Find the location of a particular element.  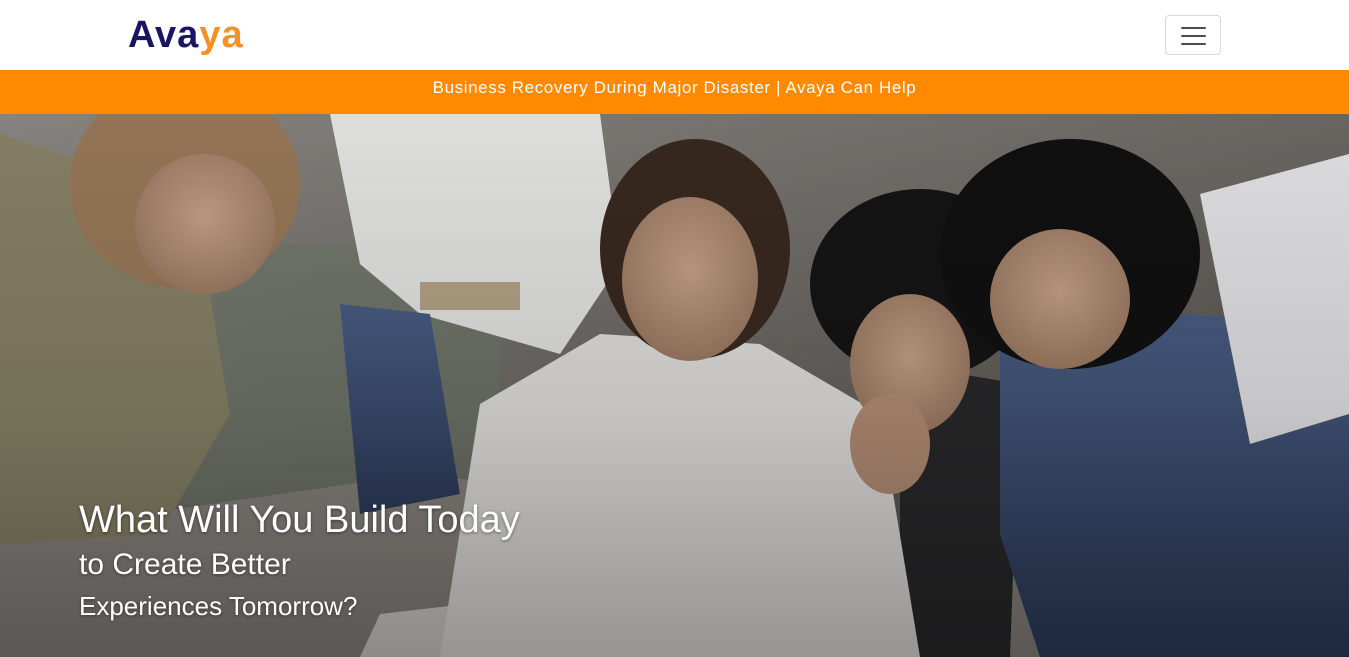

logo-text-part-1: Ava is located at coordinates (164, 35).